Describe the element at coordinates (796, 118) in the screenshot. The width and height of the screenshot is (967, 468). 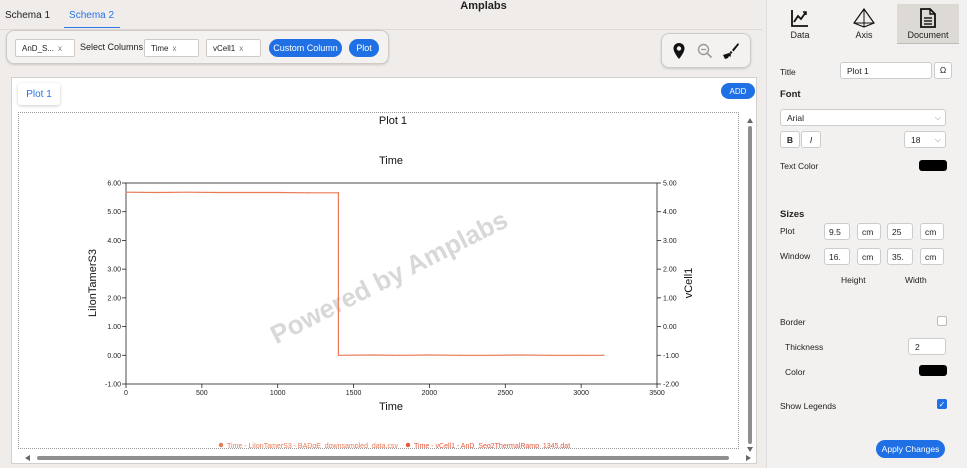
I see `font-family-value: Arial` at that location.